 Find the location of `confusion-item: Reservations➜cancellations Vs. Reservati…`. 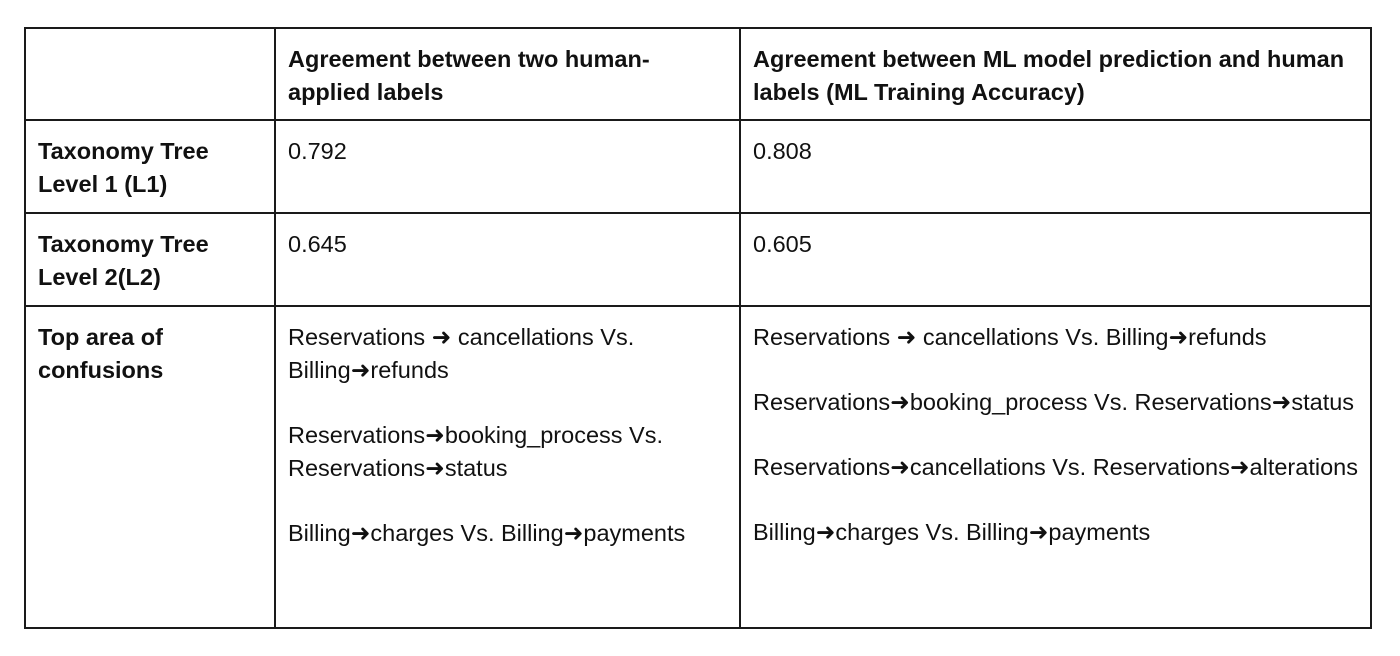

confusion-item: Reservations➜cancellations Vs. Reservati… is located at coordinates (1055, 467).